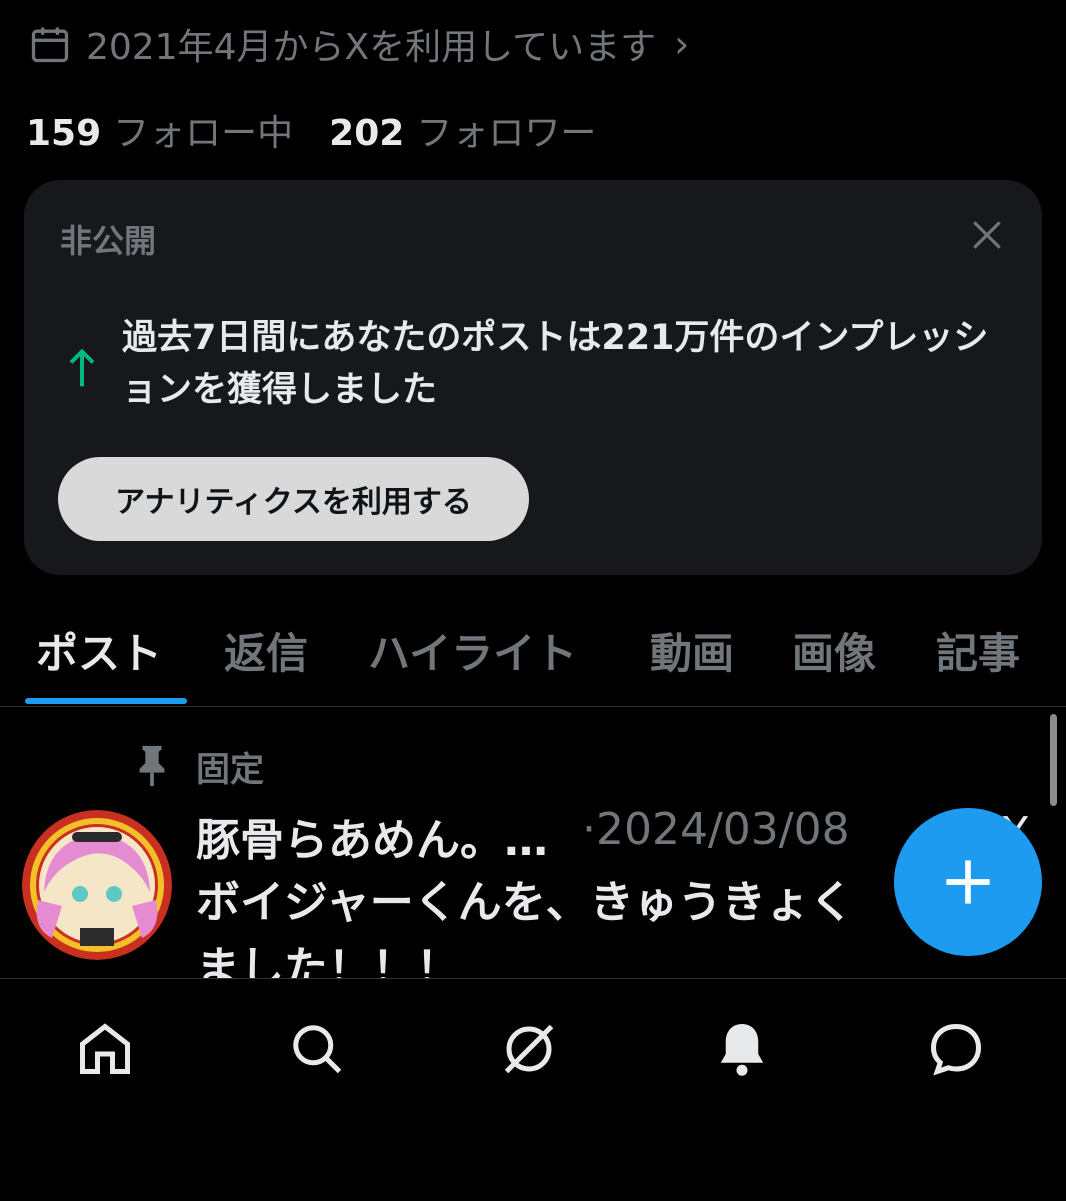 The height and width of the screenshot is (1201, 1066). What do you see at coordinates (64, 133) in the screenshot?
I see `following-count: 159` at bounding box center [64, 133].